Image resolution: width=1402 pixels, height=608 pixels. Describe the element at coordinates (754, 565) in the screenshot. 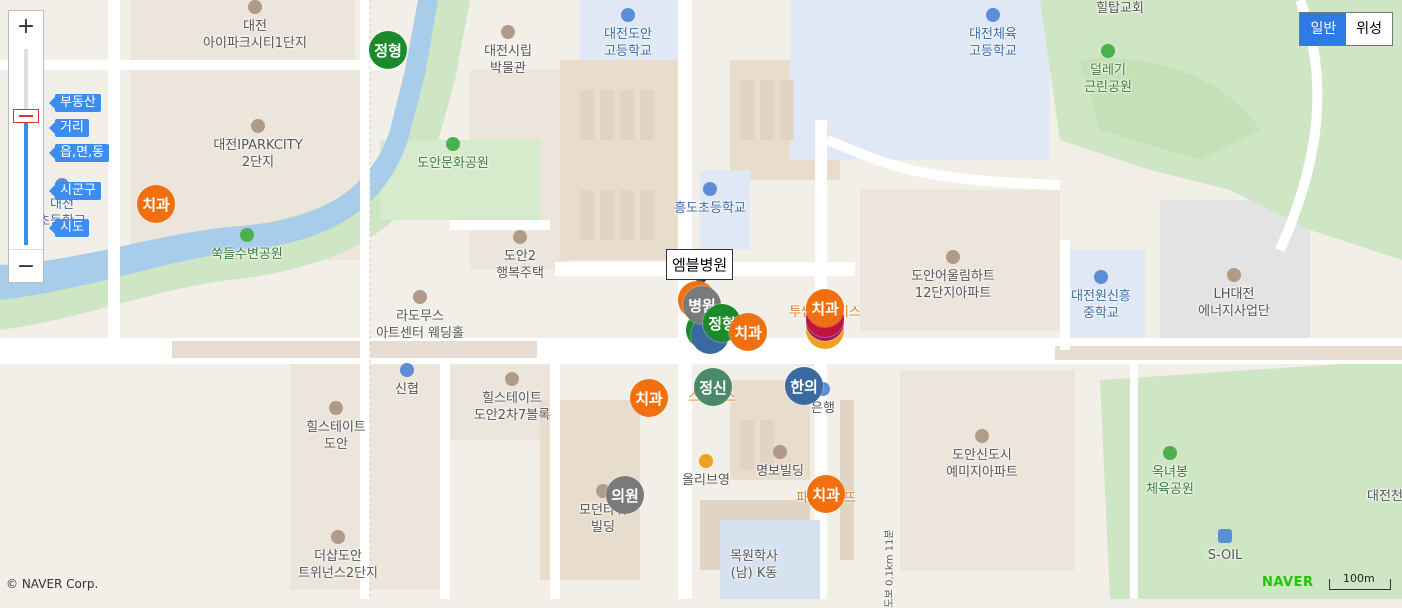

I see `place-label: 목원학사 (남) K동` at that location.